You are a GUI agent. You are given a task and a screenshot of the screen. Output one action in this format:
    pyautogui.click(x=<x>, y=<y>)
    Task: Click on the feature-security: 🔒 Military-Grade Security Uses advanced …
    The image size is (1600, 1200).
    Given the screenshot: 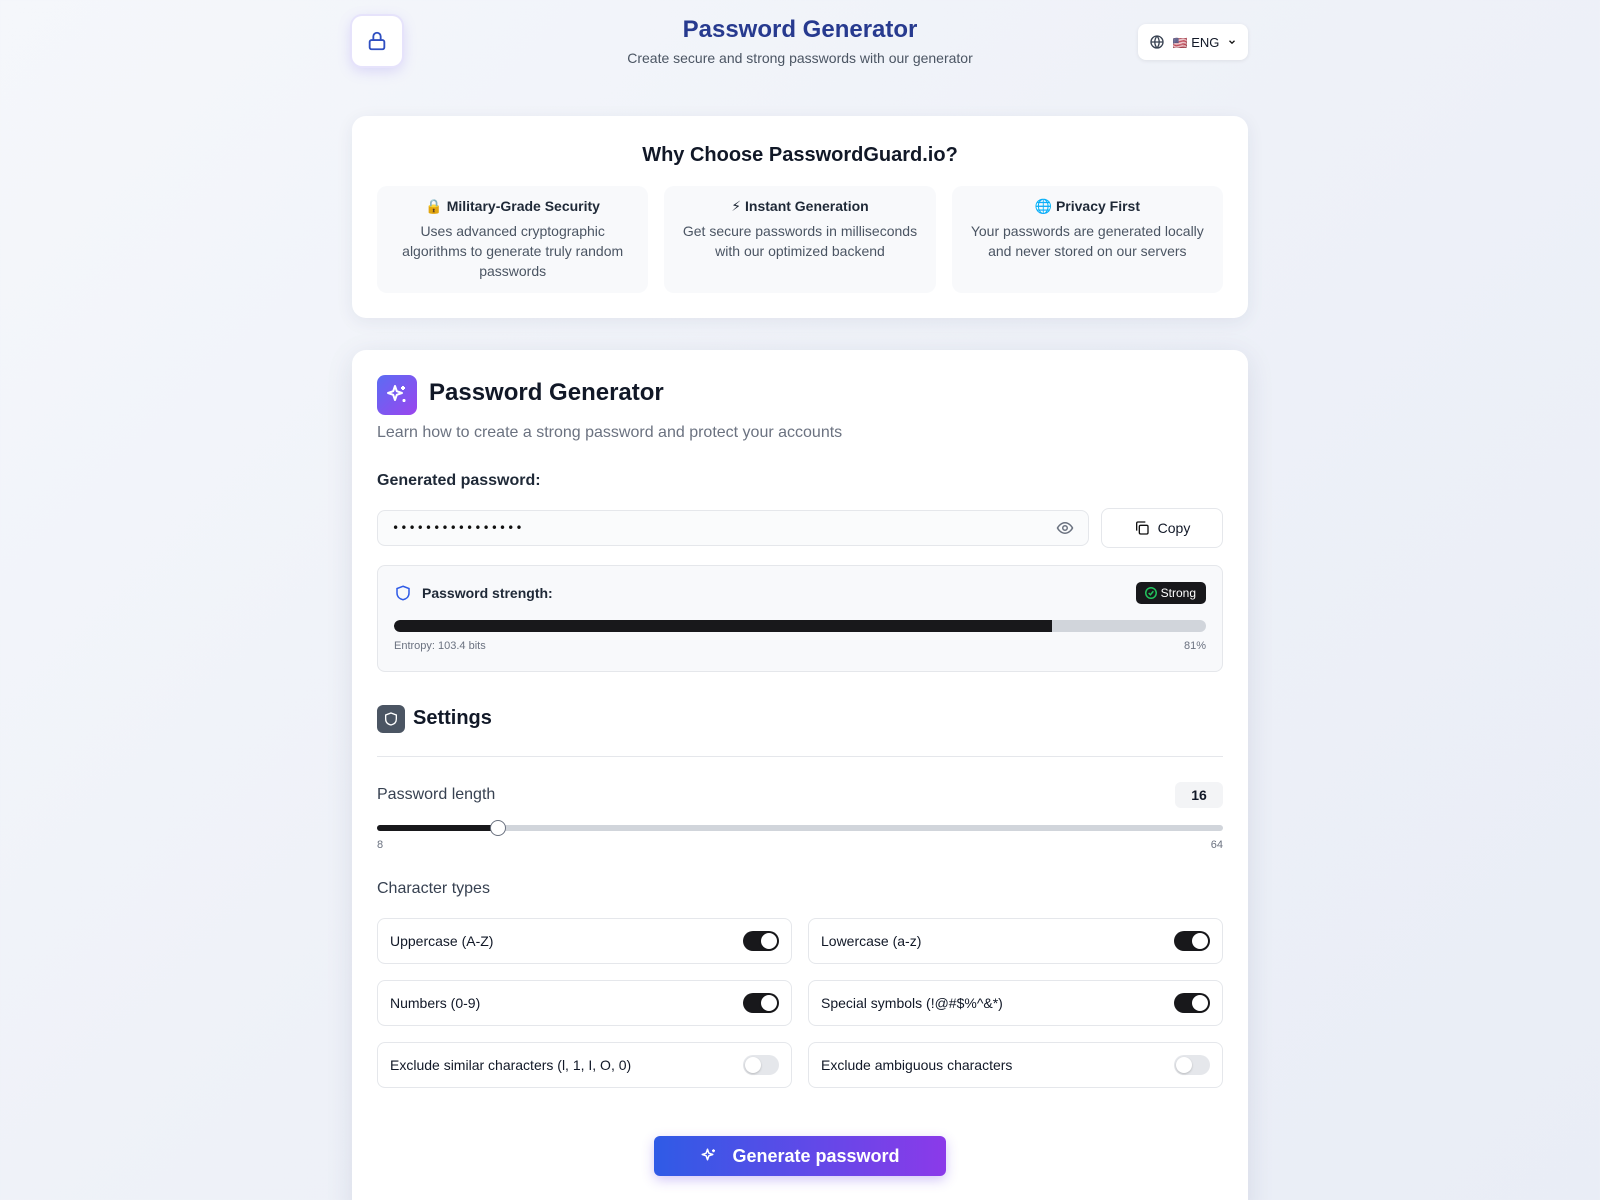 What is the action you would take?
    pyautogui.click(x=513, y=239)
    